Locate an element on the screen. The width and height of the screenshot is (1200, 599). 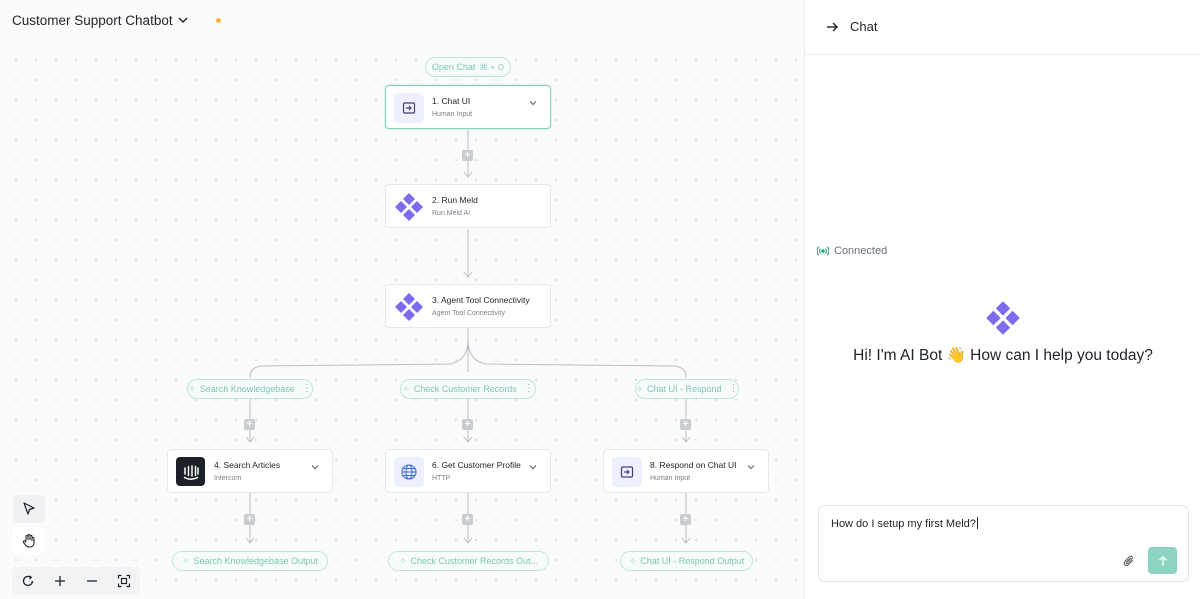
node-chat-ui: 1. Chat UI Human Input is located at coordinates (468, 107).